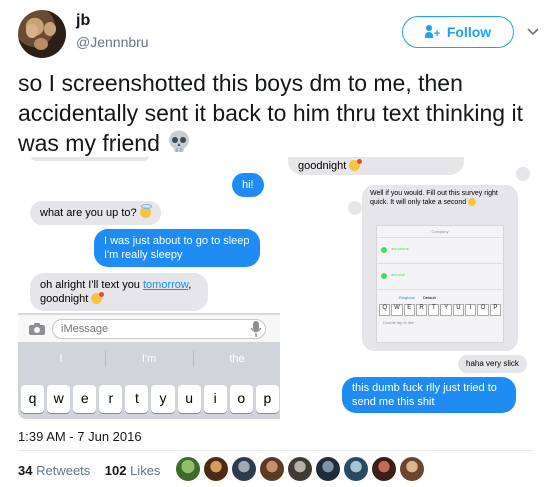 This screenshot has width=549, height=487. I want to click on message-text: hi!, so click(248, 185).